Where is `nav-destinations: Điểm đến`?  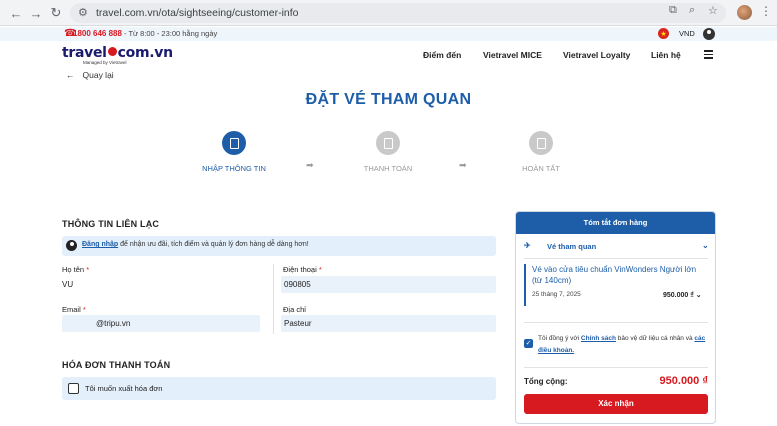 nav-destinations: Điểm đến is located at coordinates (442, 55).